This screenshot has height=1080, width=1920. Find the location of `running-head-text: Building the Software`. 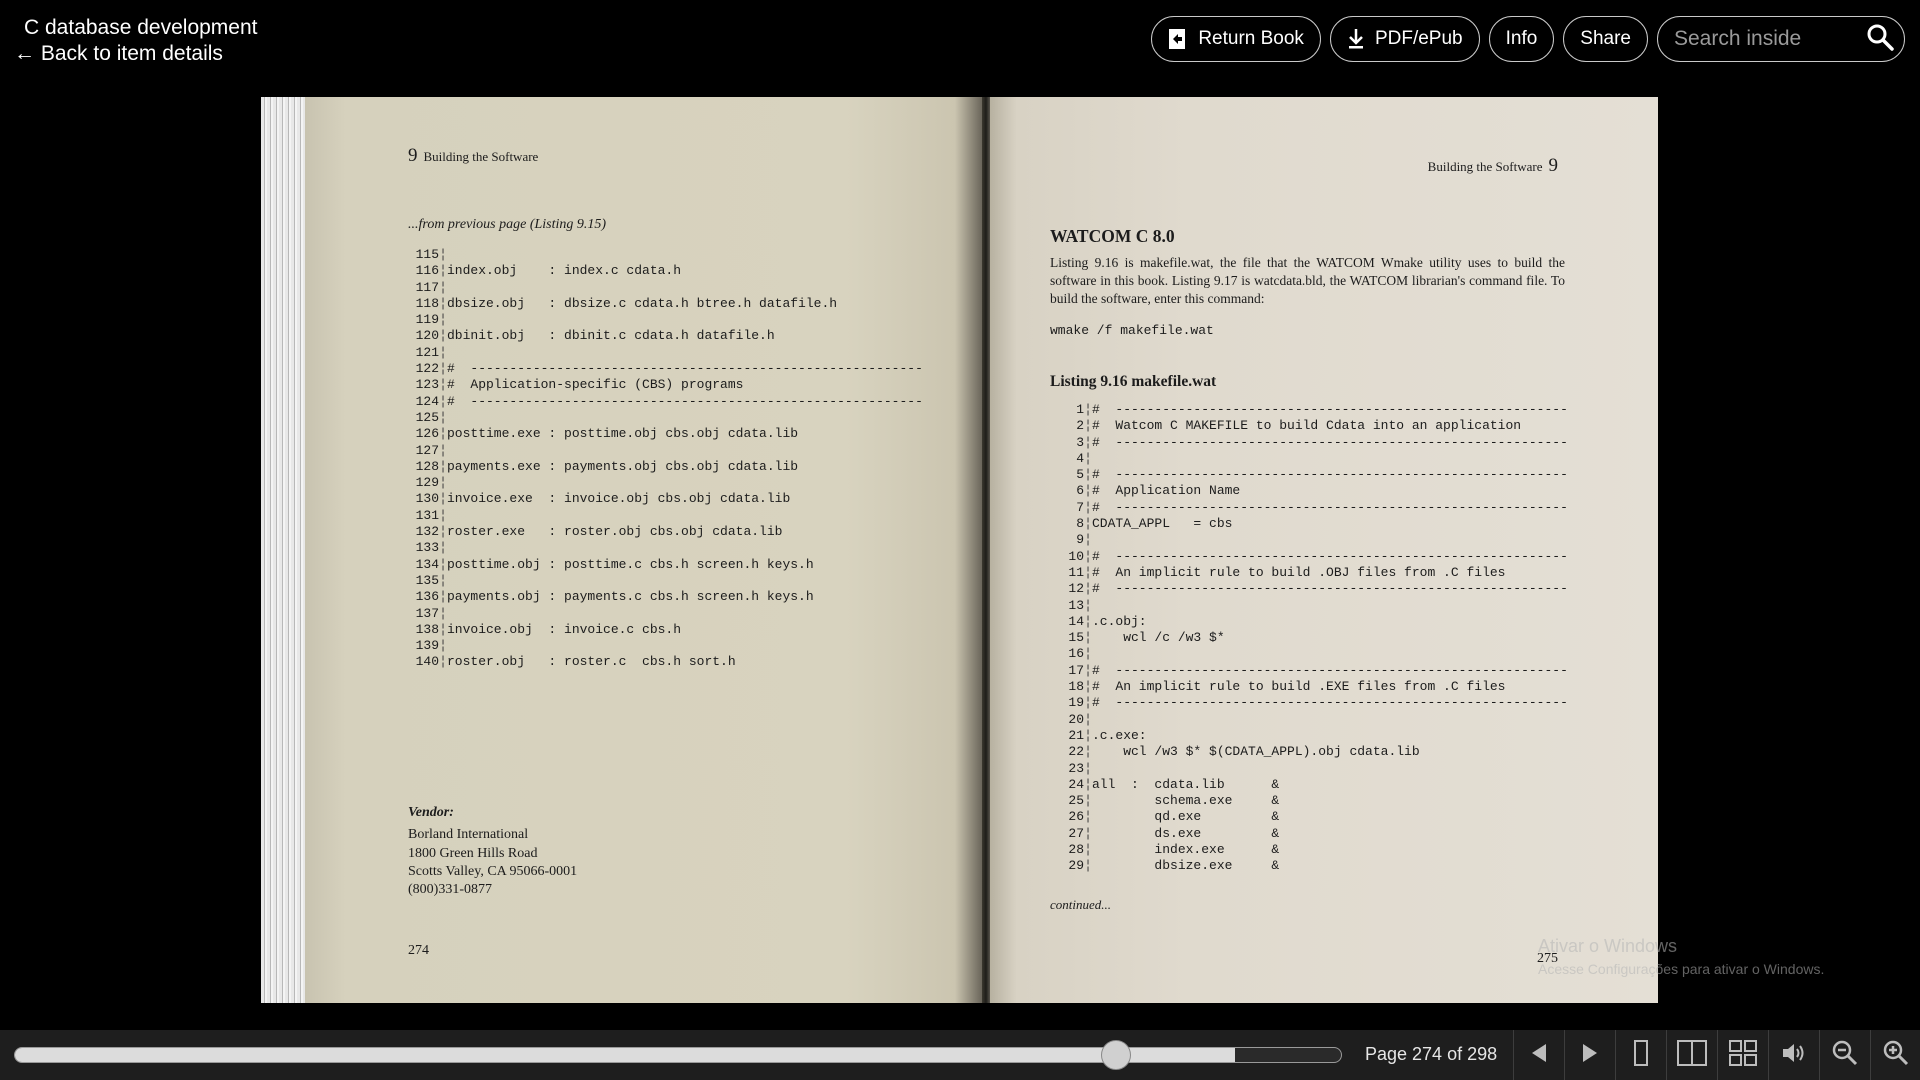

running-head-text: Building the Software is located at coordinates (481, 156).